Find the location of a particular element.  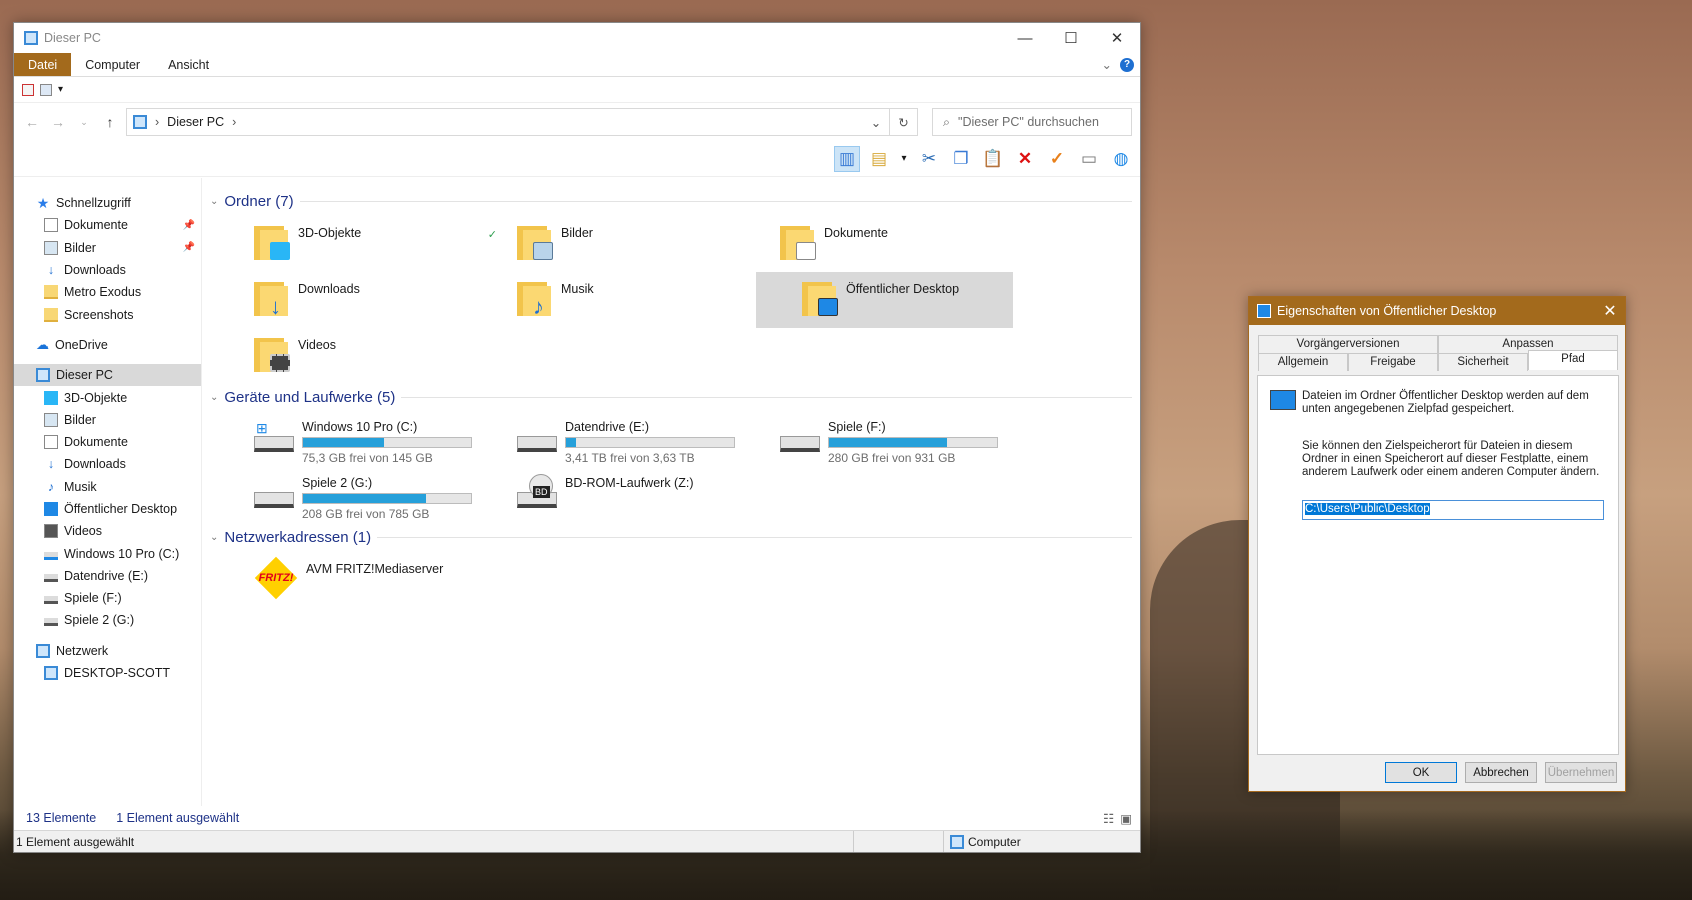

details-view-icon: ☷ is located at coordinates (1108, 818).